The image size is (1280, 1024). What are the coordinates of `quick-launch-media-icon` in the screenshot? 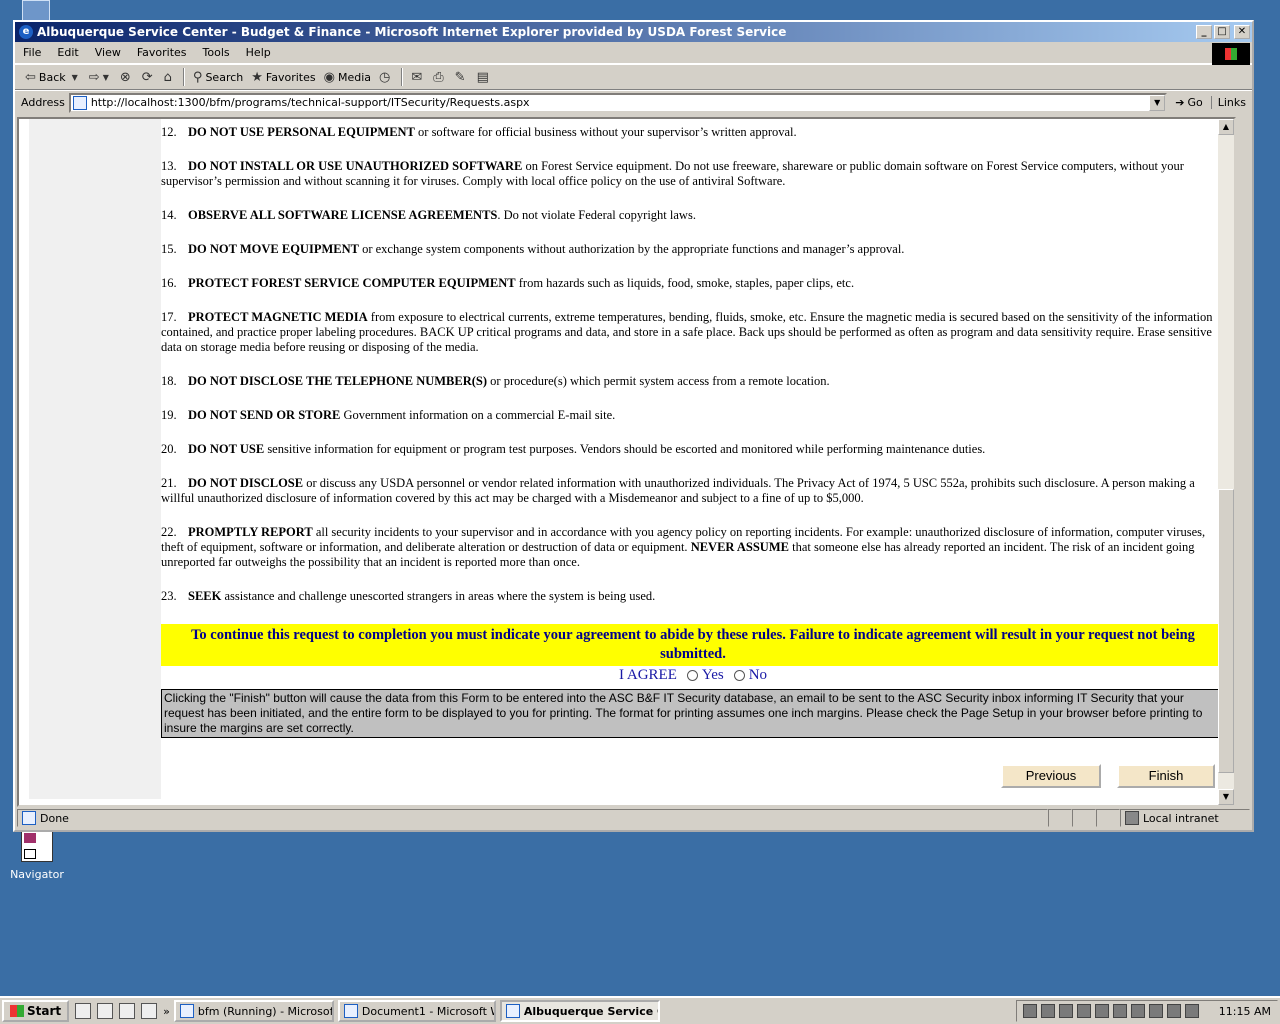 It's located at (127, 1011).